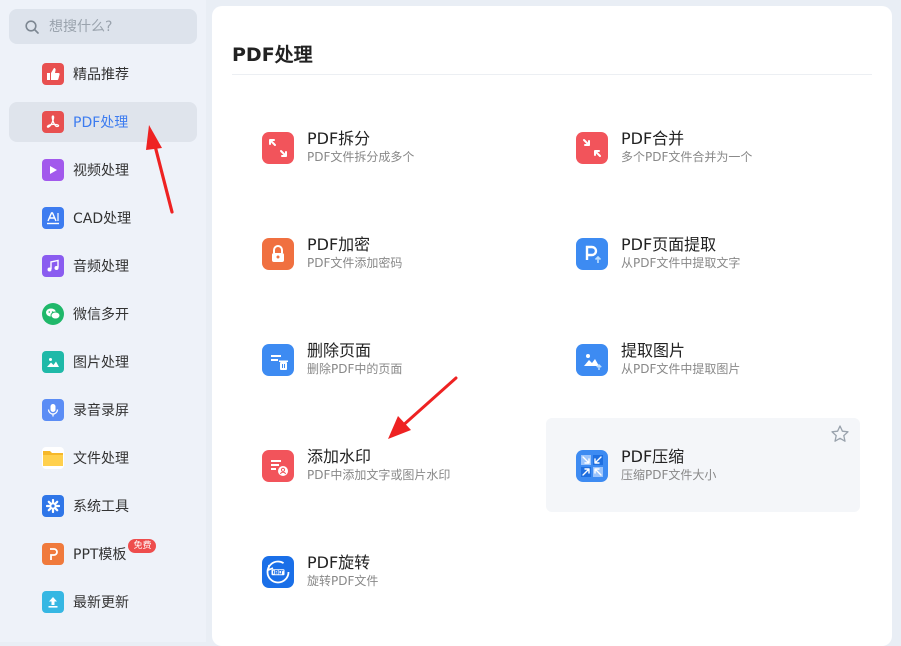 This screenshot has height=646, width=901. What do you see at coordinates (53, 458) in the screenshot?
I see `folder-icon` at bounding box center [53, 458].